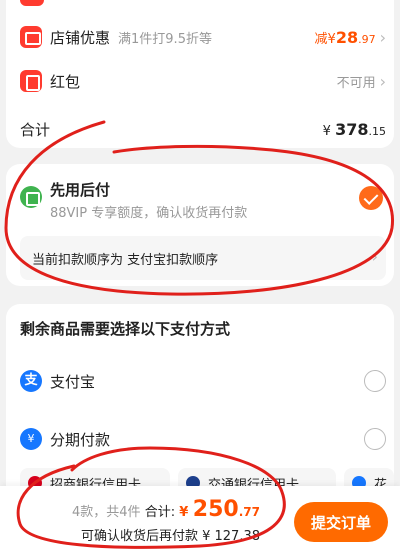  What do you see at coordinates (341, 522) in the screenshot?
I see `submit-order-button: 提交订单` at bounding box center [341, 522].